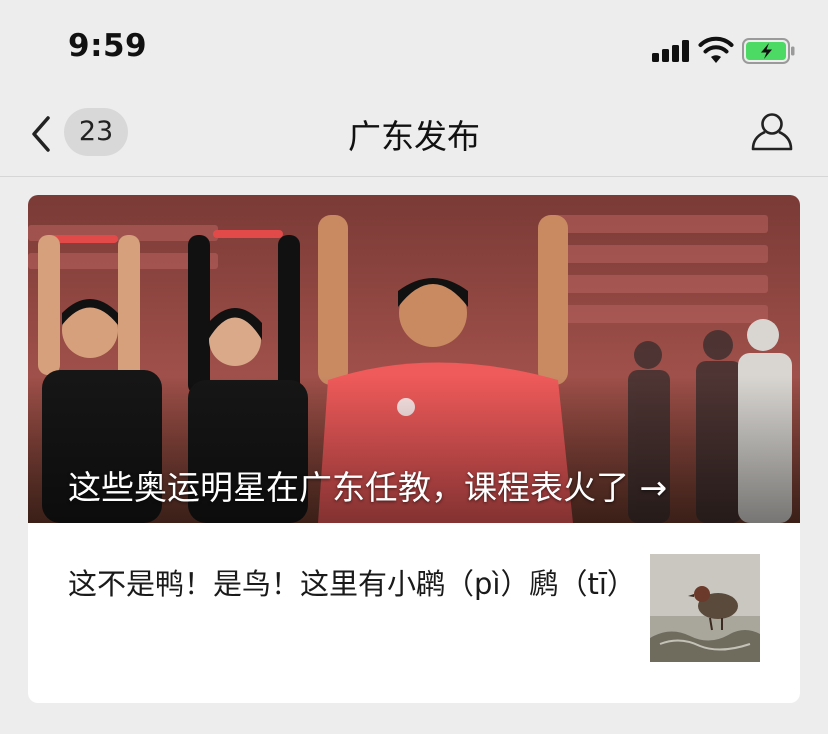  What do you see at coordinates (705, 608) in the screenshot?
I see `bird-thumbnail-image` at bounding box center [705, 608].